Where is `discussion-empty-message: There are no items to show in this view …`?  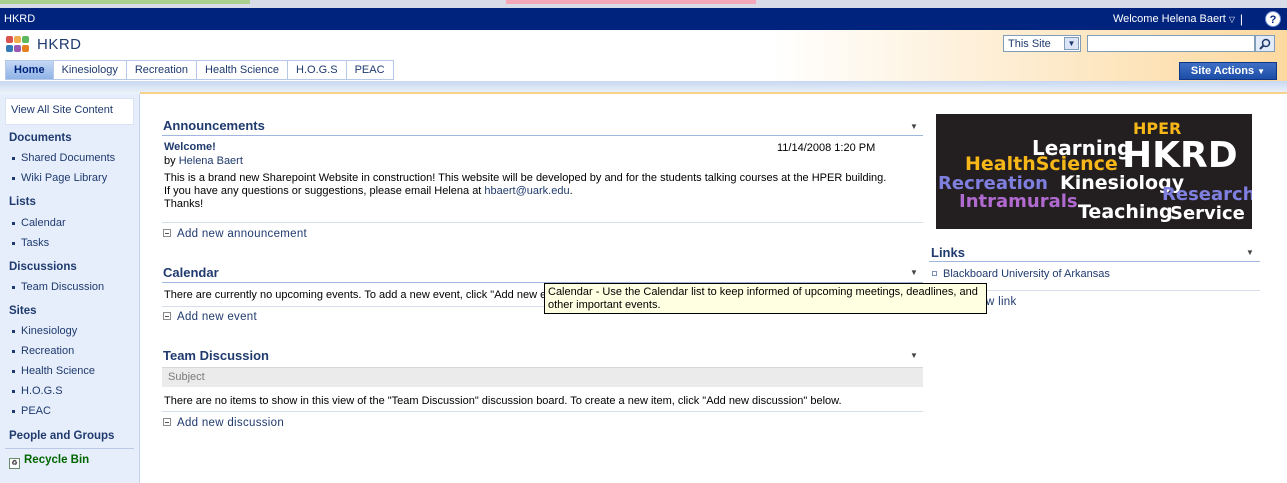
discussion-empty-message: There are no items to show in this view … is located at coordinates (503, 401).